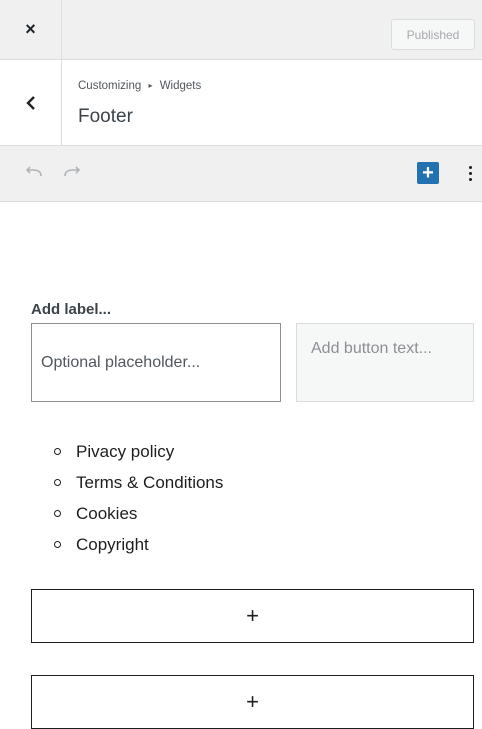 Image resolution: width=482 pixels, height=729 pixels. I want to click on list-item: Cookies, so click(138, 514).